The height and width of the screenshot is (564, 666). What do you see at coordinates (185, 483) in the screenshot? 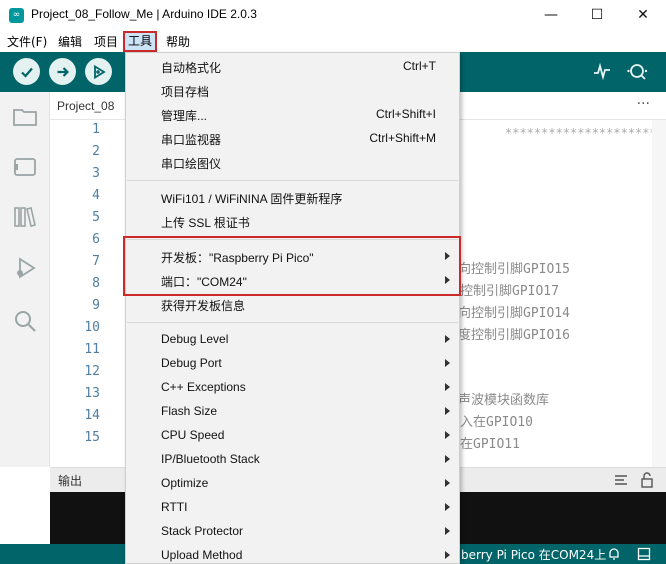
I see `menu-item-label: Optimize` at bounding box center [185, 483].